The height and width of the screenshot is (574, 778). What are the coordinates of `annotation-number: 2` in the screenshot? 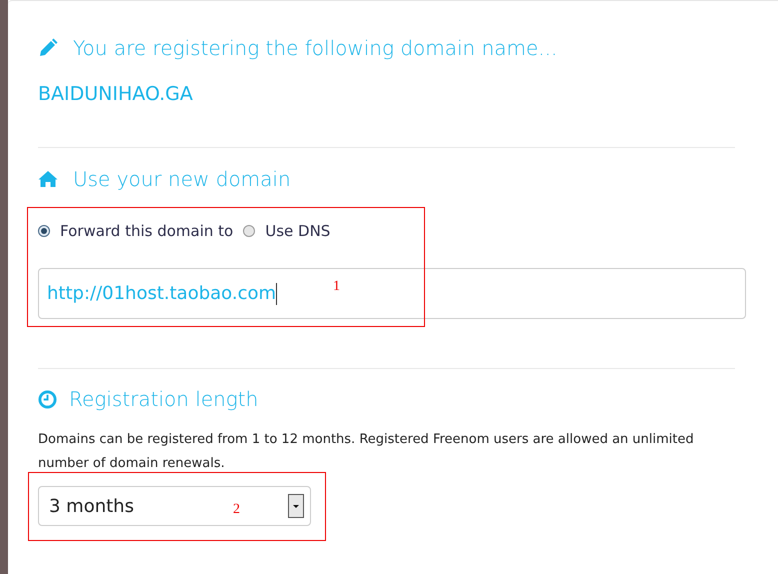 It's located at (236, 510).